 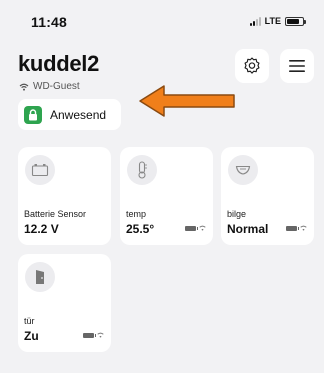 I want to click on device-card-bilge: bilge Normal, so click(x=267, y=196).